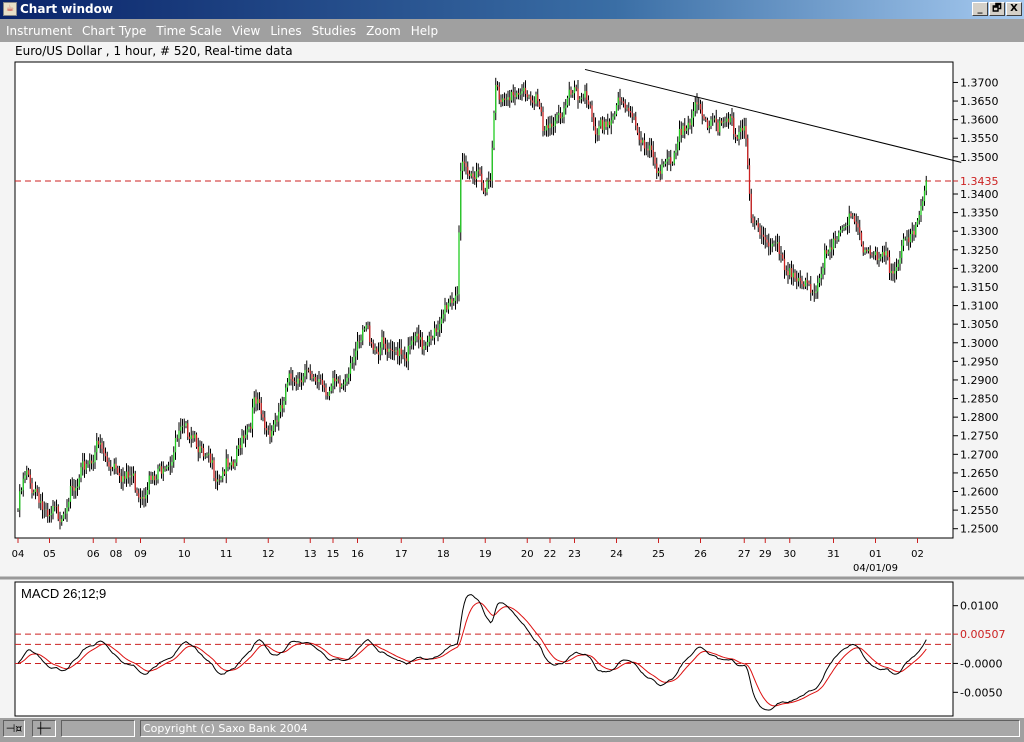 Image resolution: width=1024 pixels, height=742 pixels. I want to click on status-field, so click(98, 728).